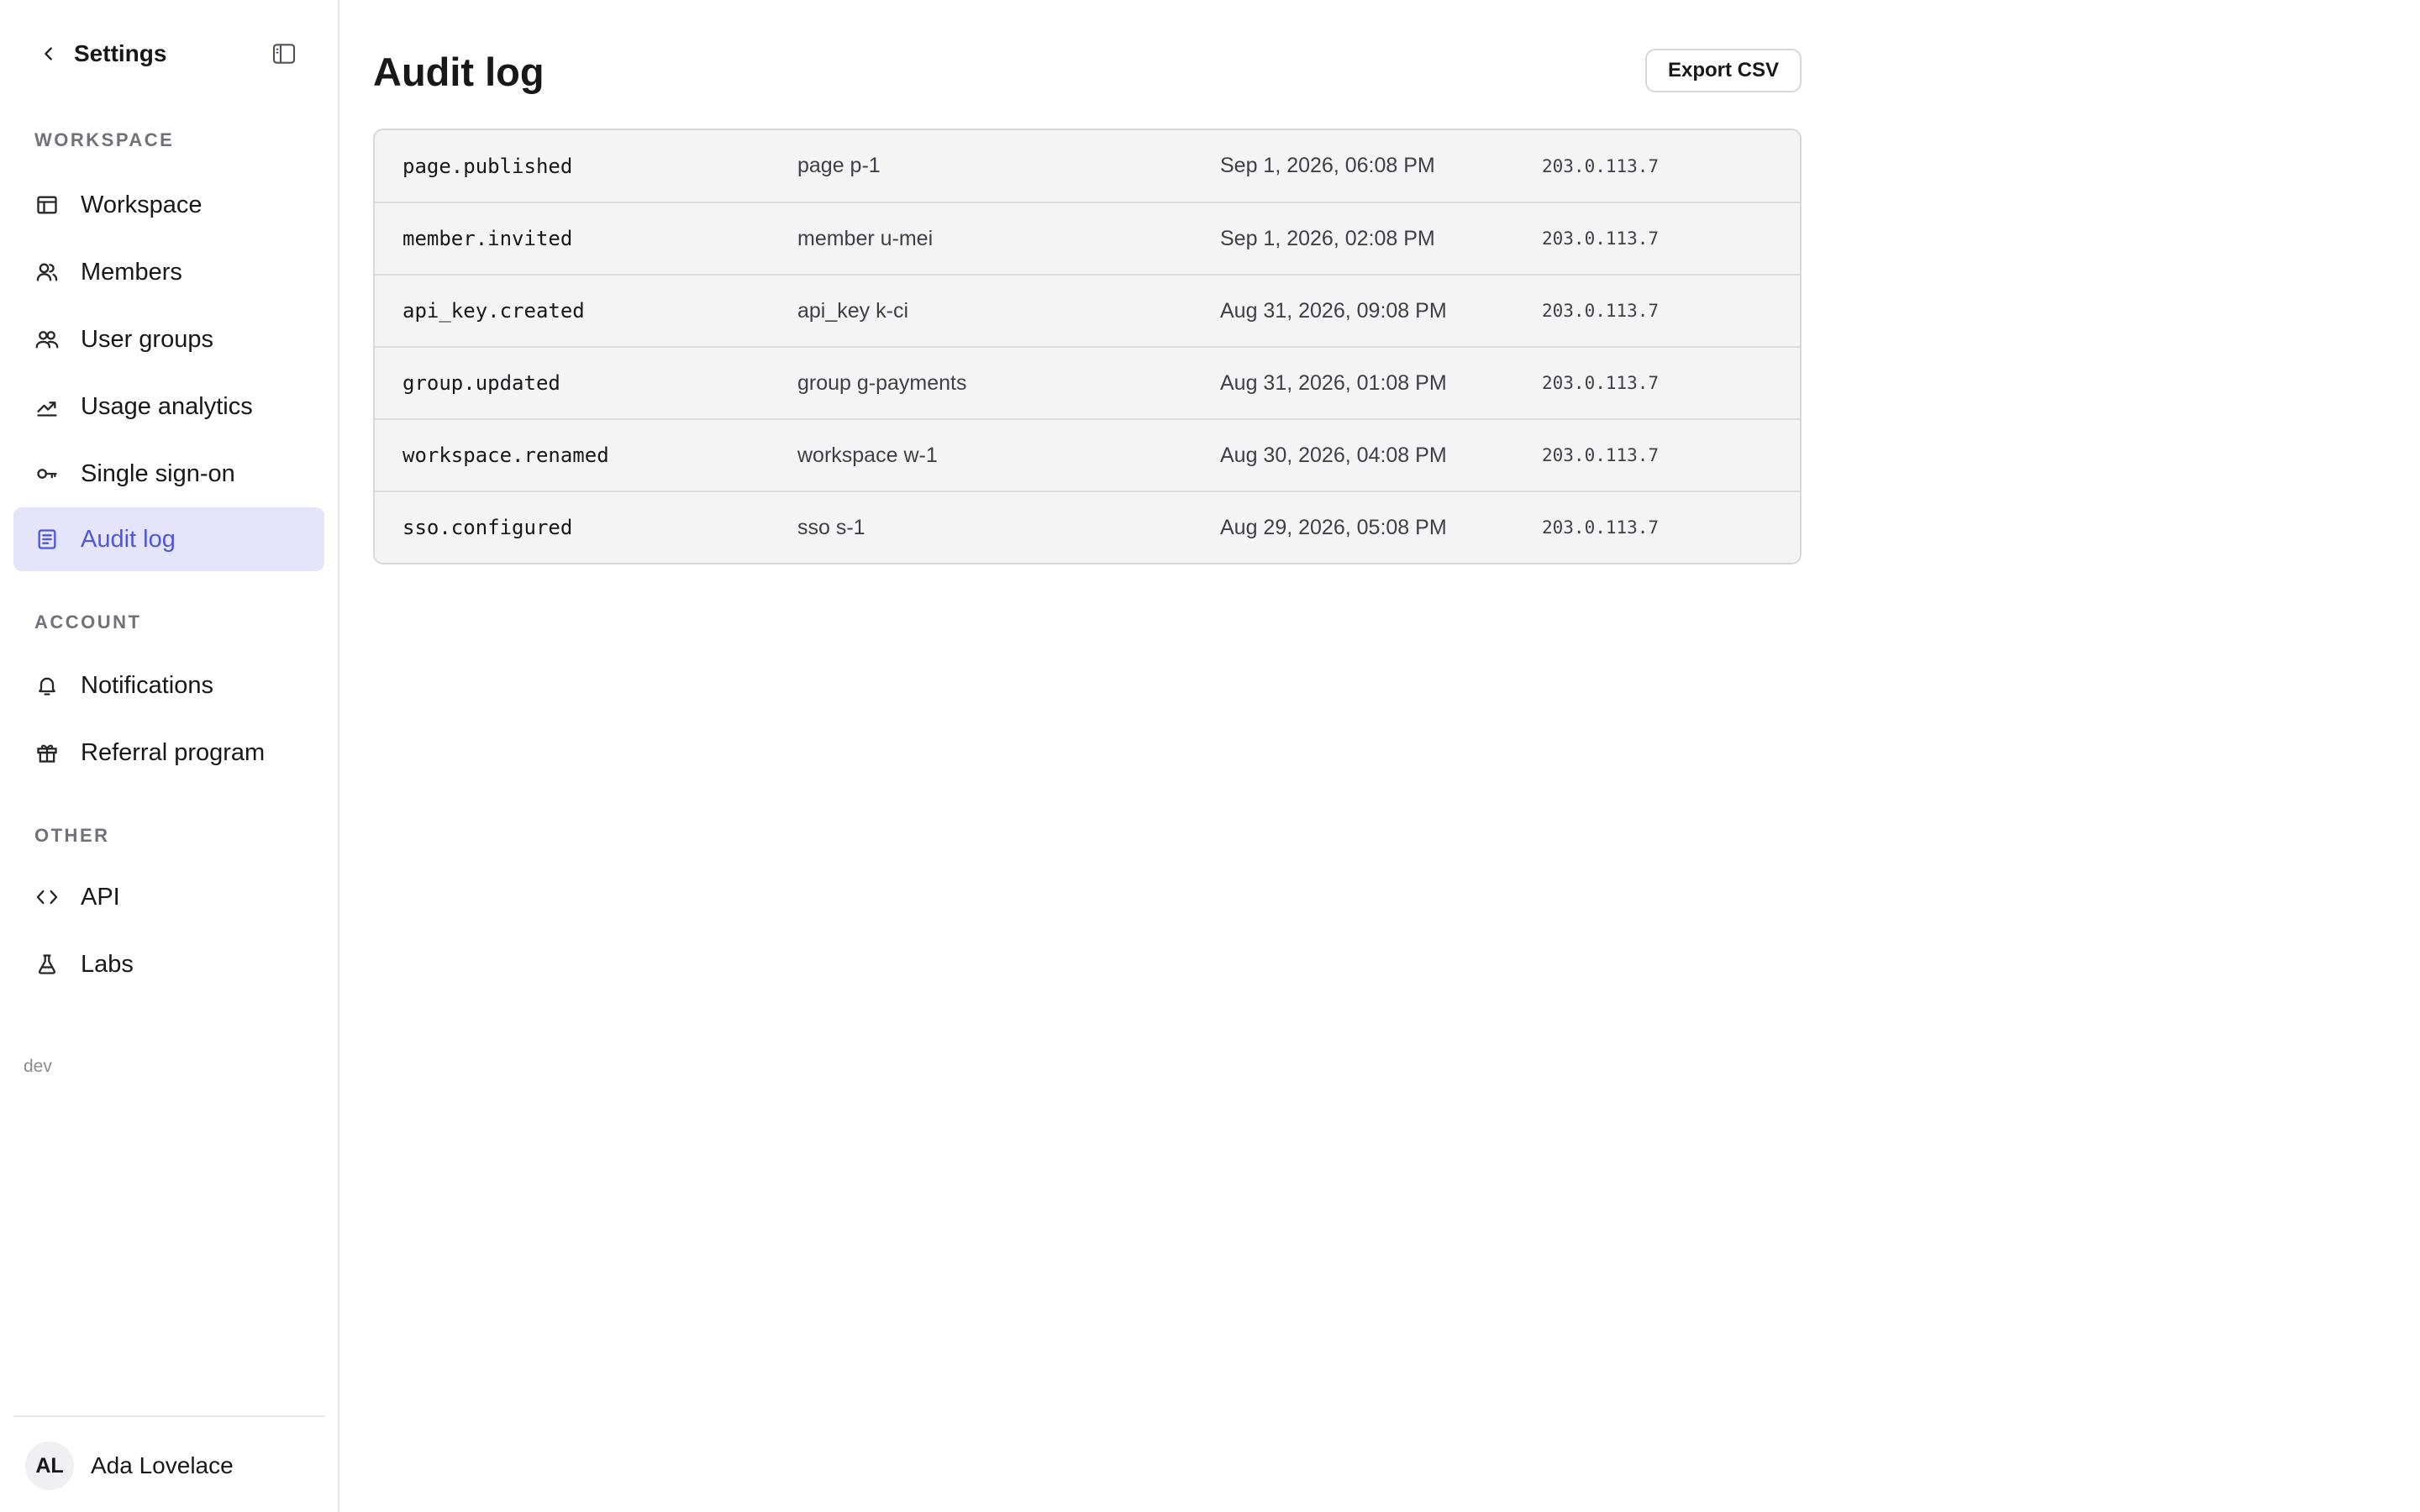 The width and height of the screenshot is (2420, 1512). What do you see at coordinates (1724, 70) in the screenshot?
I see `export-csv-button: Export CSV` at bounding box center [1724, 70].